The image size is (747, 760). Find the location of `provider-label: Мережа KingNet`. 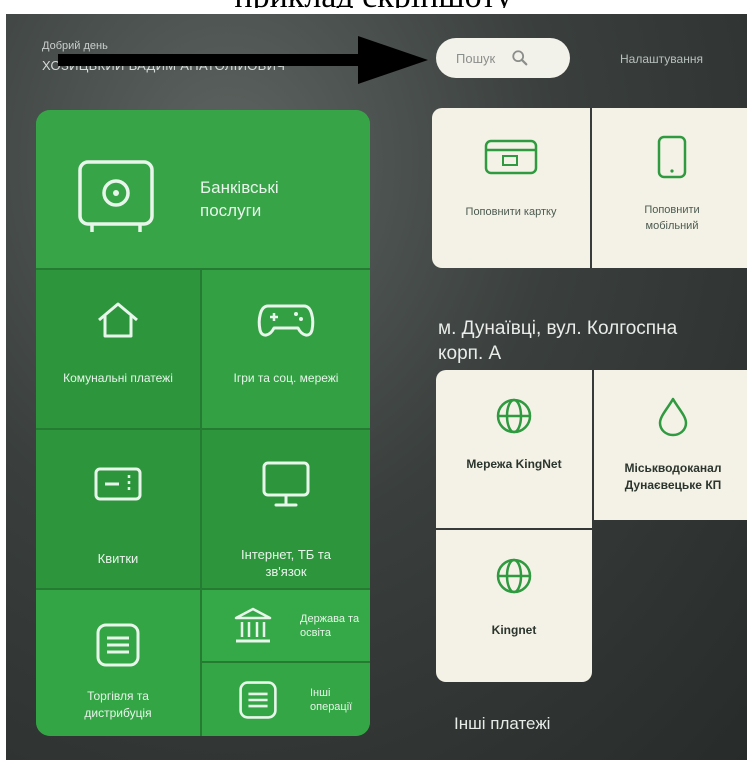

provider-label: Мережа KingNet is located at coordinates (514, 464).